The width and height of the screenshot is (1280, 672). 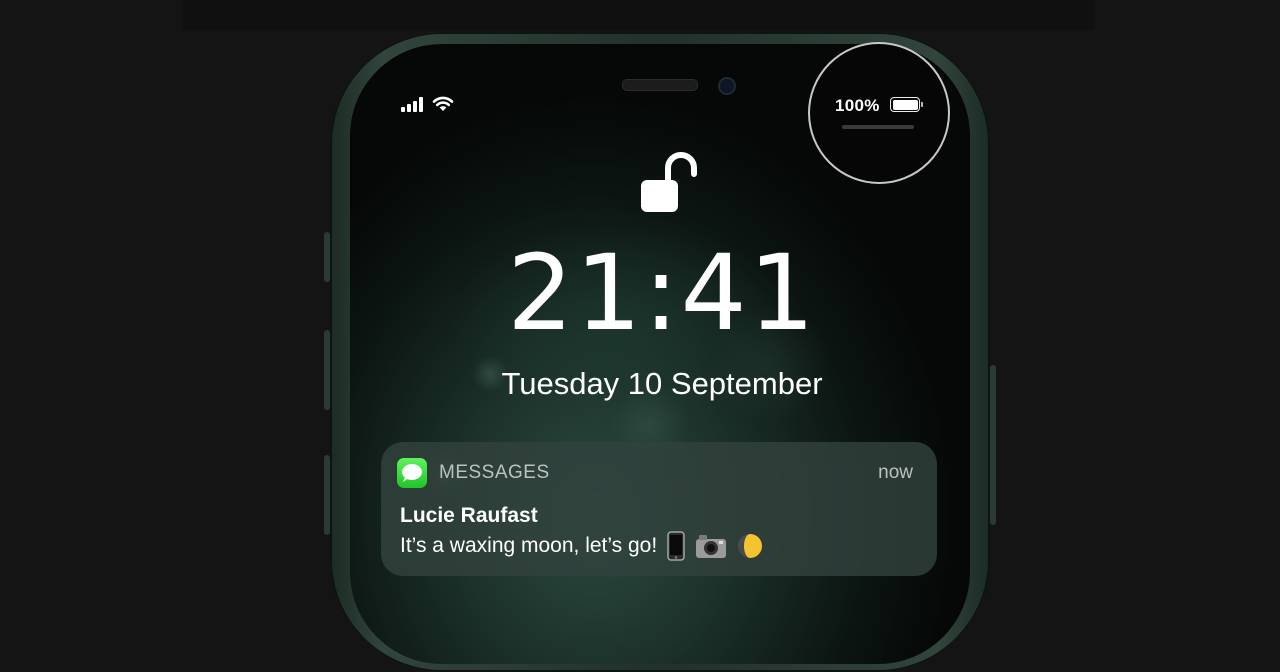 I want to click on status-bar-left, so click(x=427, y=102).